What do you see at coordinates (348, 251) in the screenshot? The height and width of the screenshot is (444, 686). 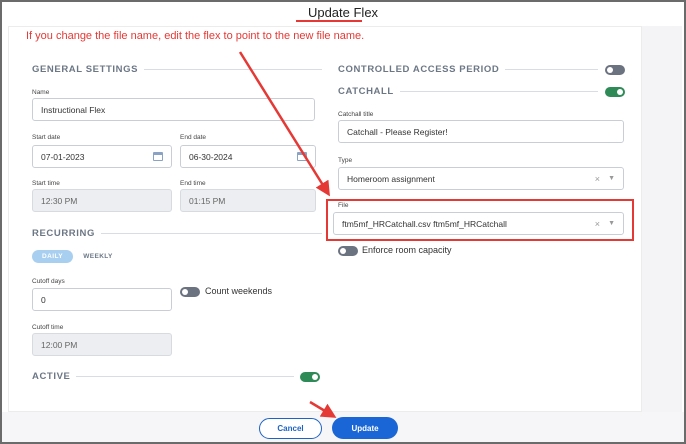 I see `enforce-capacity-toggle` at bounding box center [348, 251].